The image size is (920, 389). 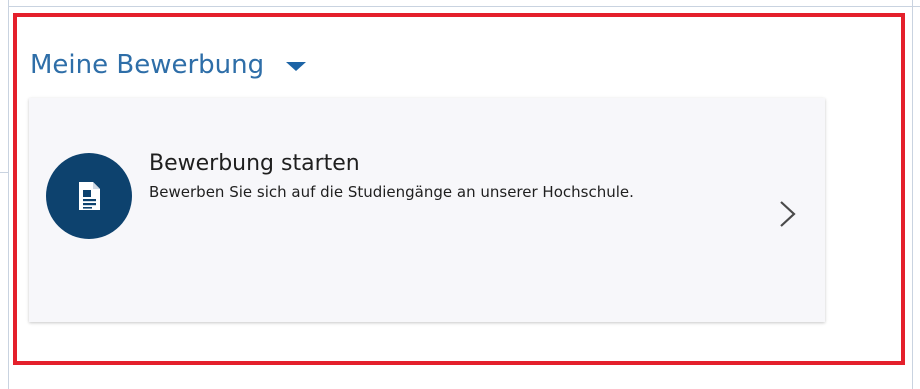 What do you see at coordinates (912, 194) in the screenshot?
I see `page-frame-right-line` at bounding box center [912, 194].